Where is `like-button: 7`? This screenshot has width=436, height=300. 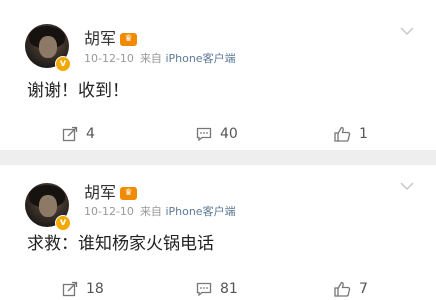
like-button: 7 is located at coordinates (351, 288).